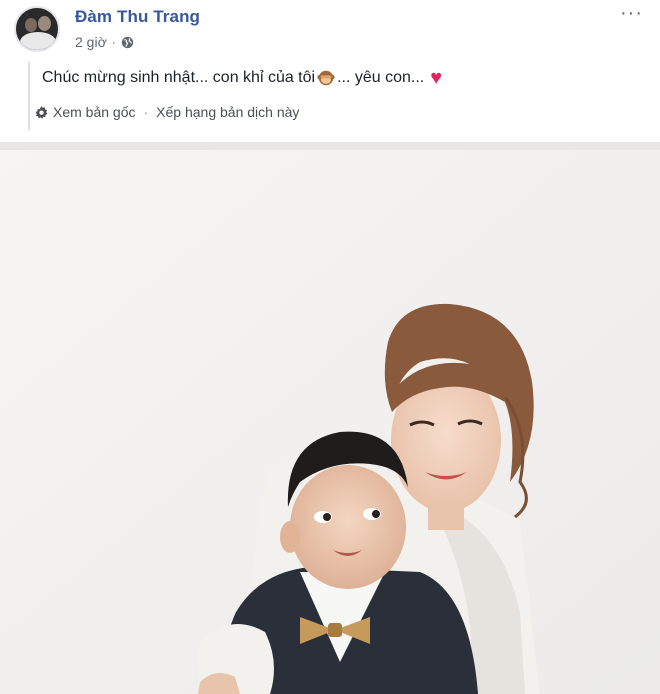 Image resolution: width=660 pixels, height=694 pixels. Describe the element at coordinates (227, 112) in the screenshot. I see `rate-translation-link: Xếp hạng bản dịch này` at that location.